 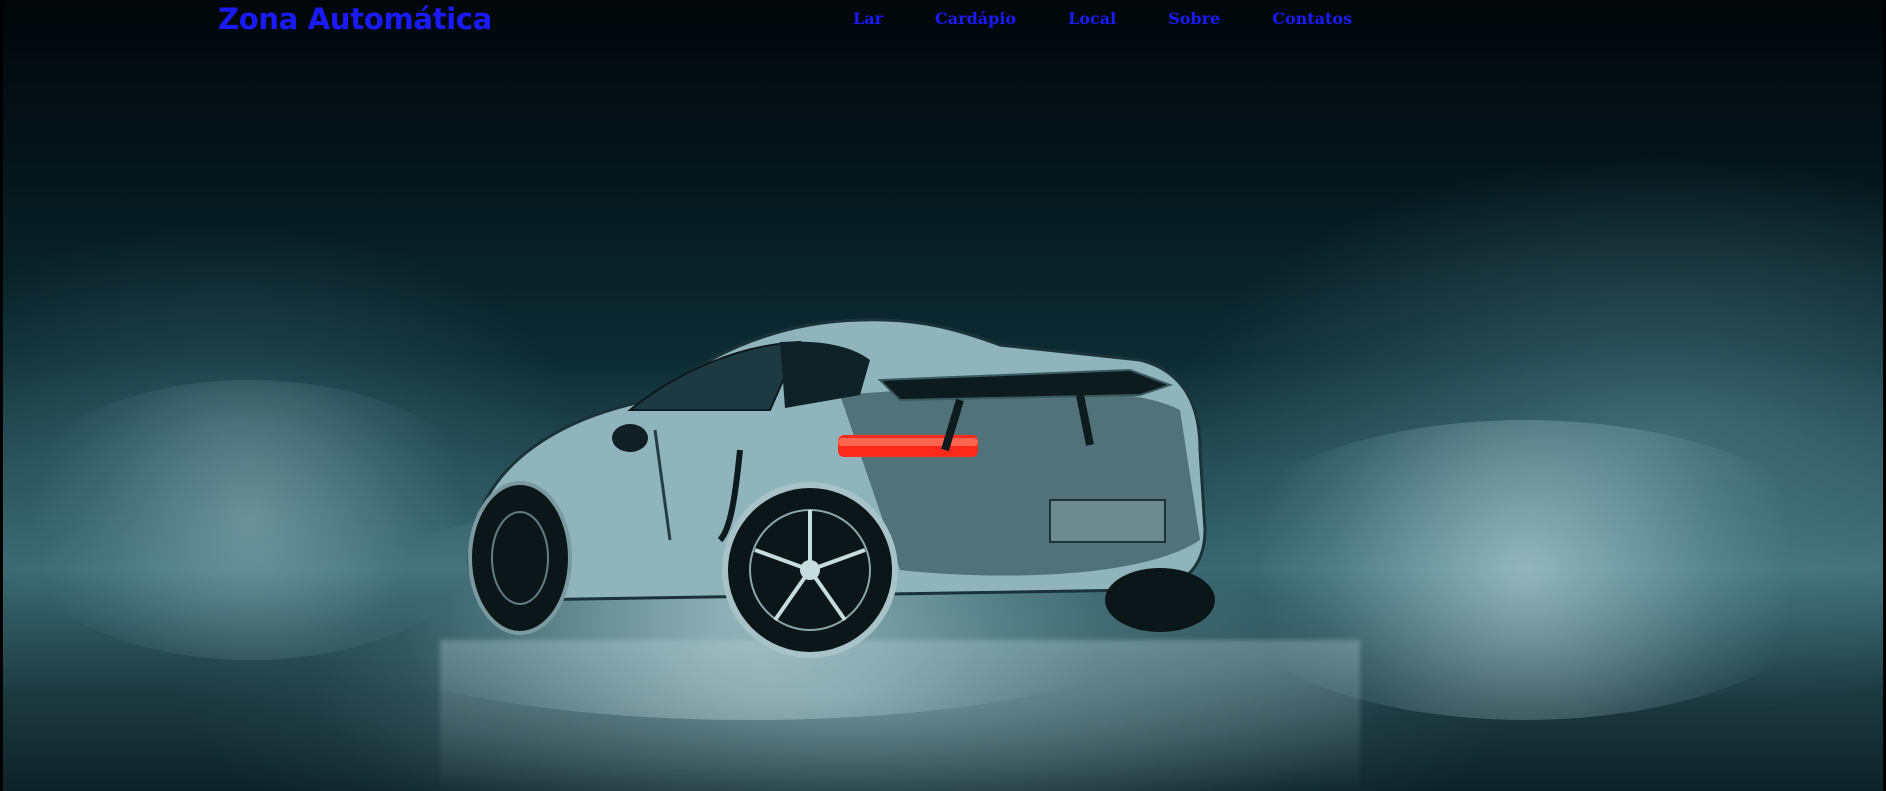 What do you see at coordinates (355, 19) in the screenshot?
I see `brand-logo-link: Zona Automática` at bounding box center [355, 19].